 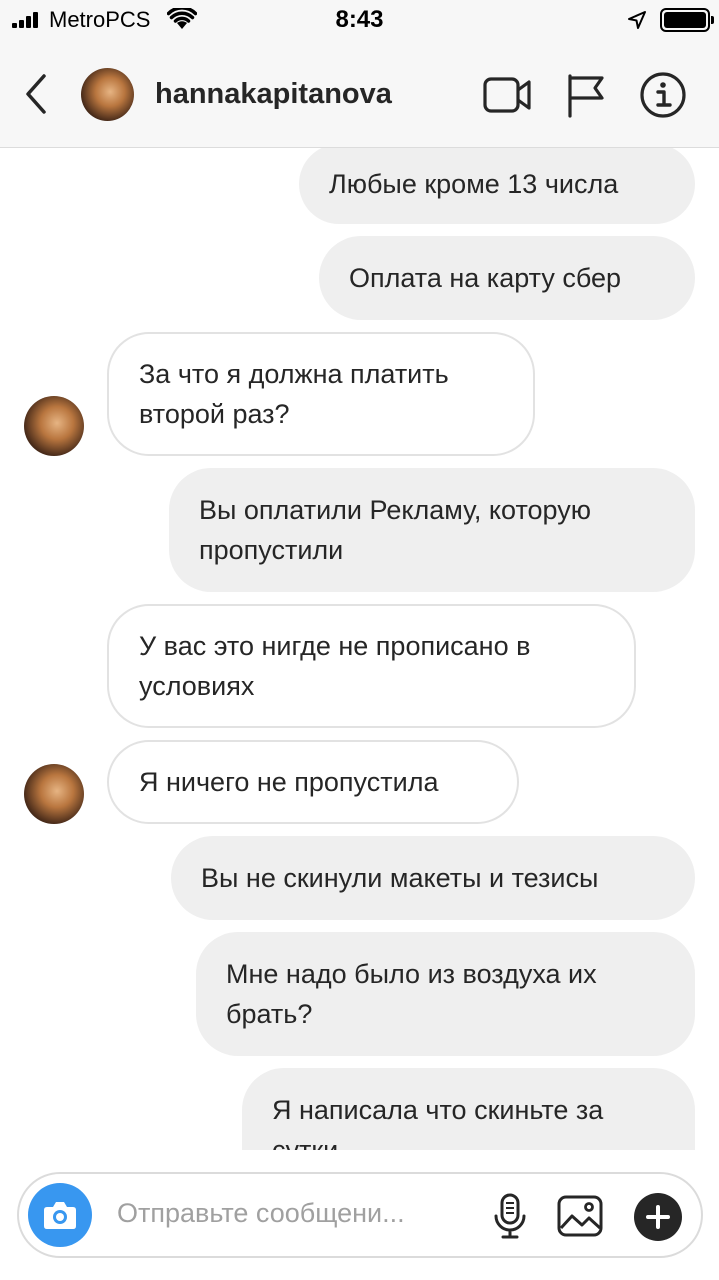 What do you see at coordinates (36, 94) in the screenshot?
I see `back-chevron-icon` at bounding box center [36, 94].